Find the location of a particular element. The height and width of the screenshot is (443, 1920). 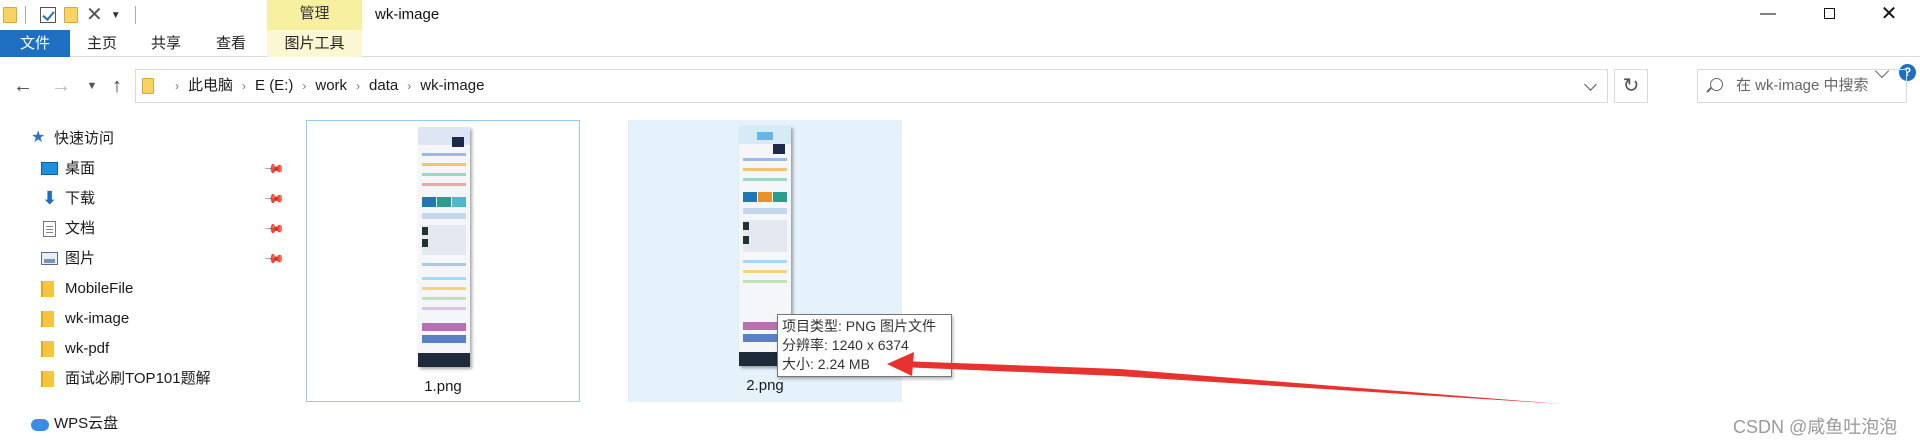

minimize-button: — is located at coordinates (1768, 15).